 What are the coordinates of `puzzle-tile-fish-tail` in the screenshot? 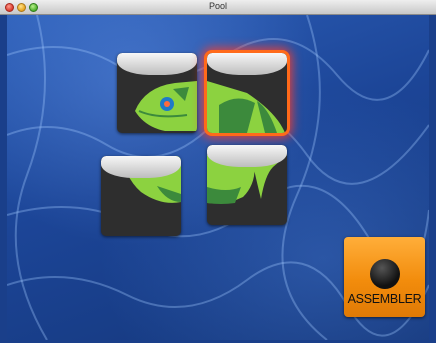 It's located at (247, 185).